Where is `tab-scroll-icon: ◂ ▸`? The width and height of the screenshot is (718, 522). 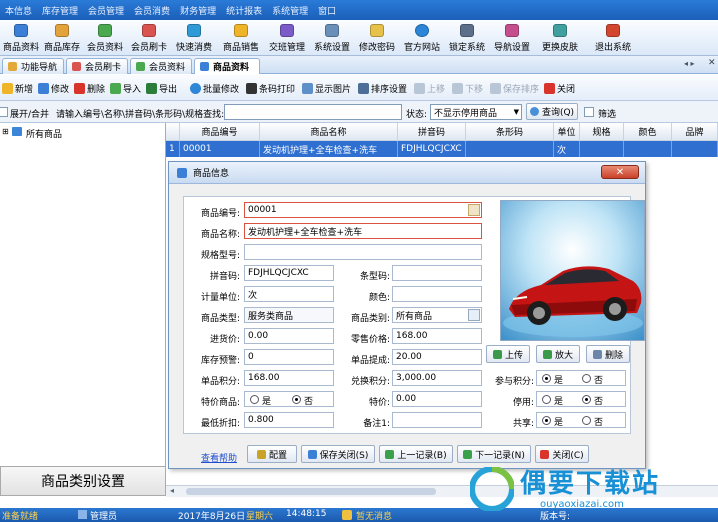 tab-scroll-icon: ◂ ▸ is located at coordinates (689, 63).